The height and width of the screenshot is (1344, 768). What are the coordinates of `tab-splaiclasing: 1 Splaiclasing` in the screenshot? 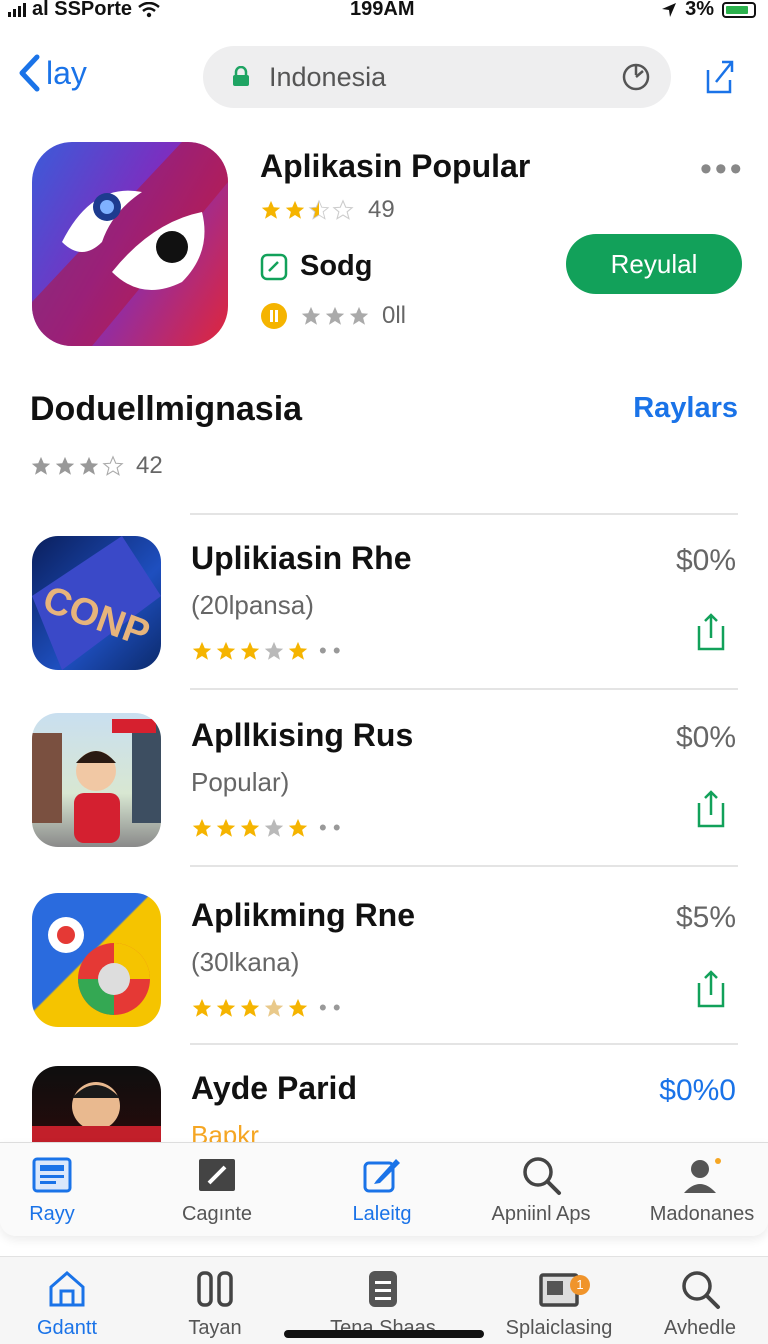 It's located at (559, 1303).